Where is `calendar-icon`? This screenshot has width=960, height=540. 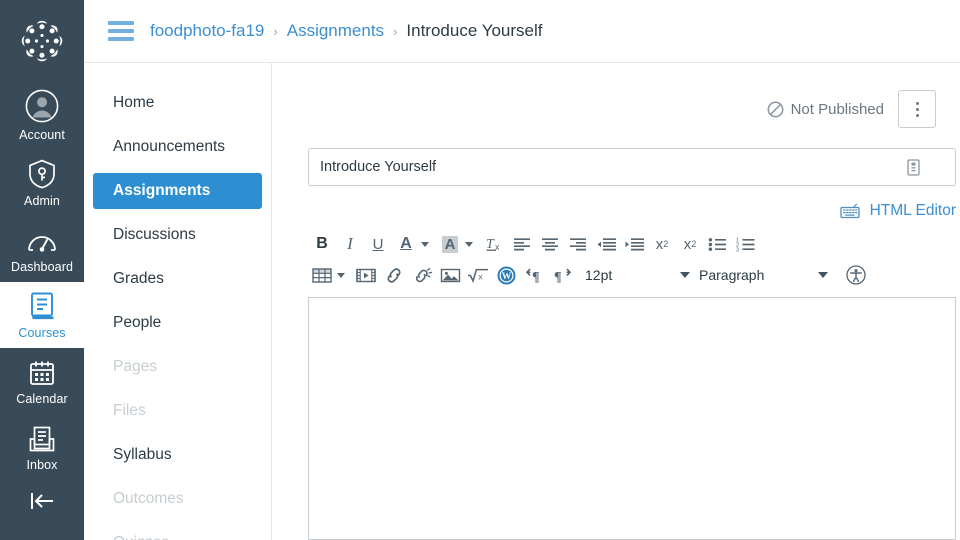
calendar-icon is located at coordinates (42, 372).